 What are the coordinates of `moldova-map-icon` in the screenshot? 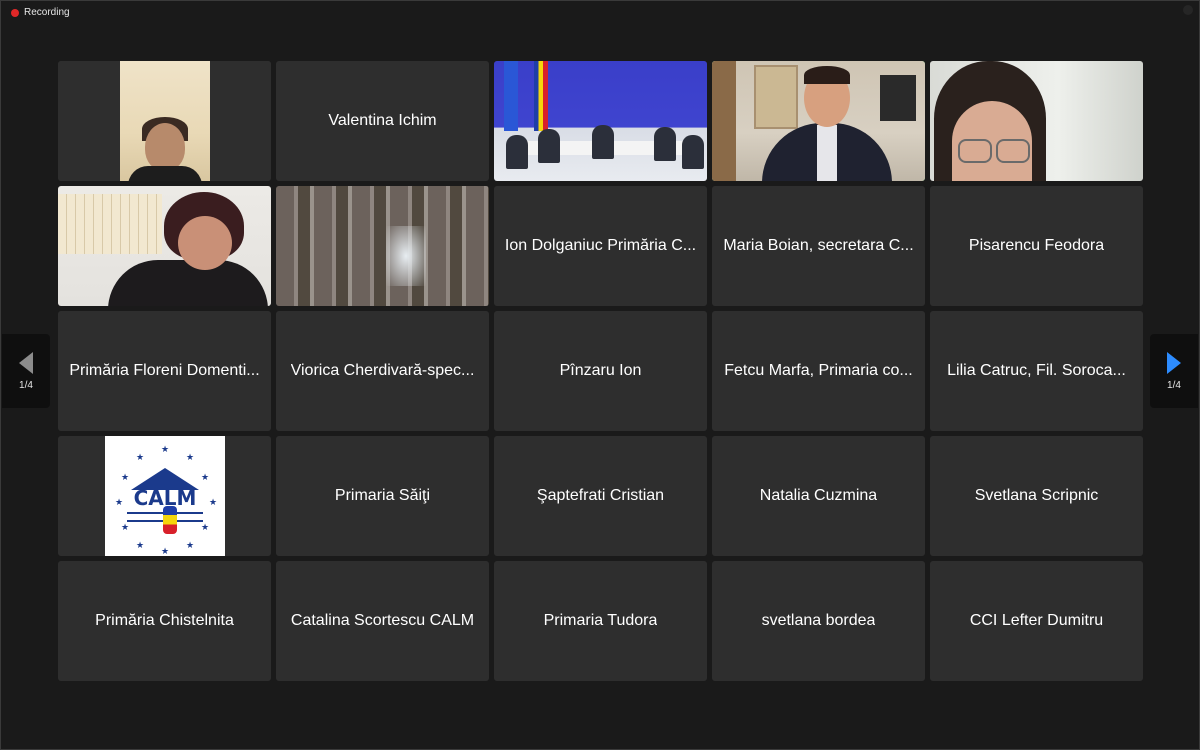 It's located at (170, 520).